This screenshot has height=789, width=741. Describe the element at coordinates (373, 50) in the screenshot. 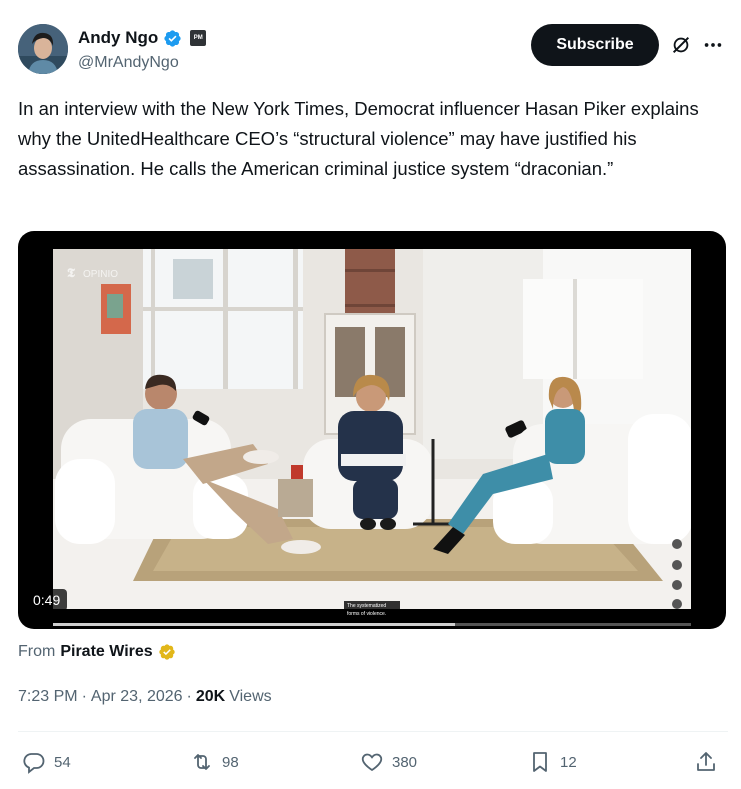

I see `tweet-header: Andy Ngo PM @MrAndyNgo Subscribe` at that location.